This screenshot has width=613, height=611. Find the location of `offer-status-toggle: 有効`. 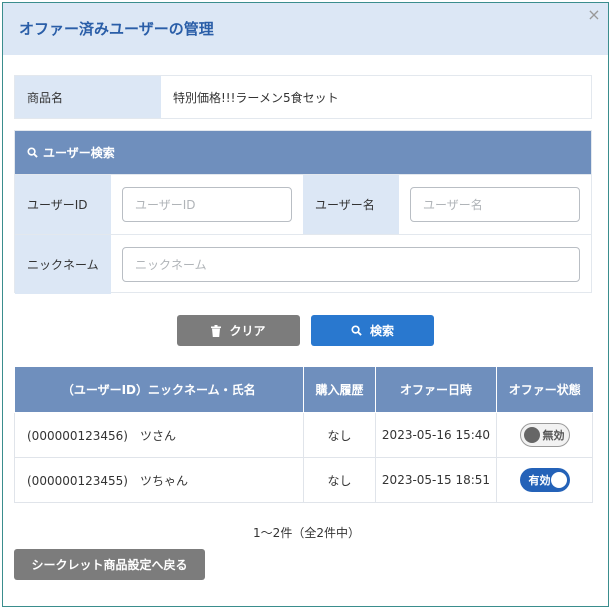

offer-status-toggle: 有効 is located at coordinates (544, 480).